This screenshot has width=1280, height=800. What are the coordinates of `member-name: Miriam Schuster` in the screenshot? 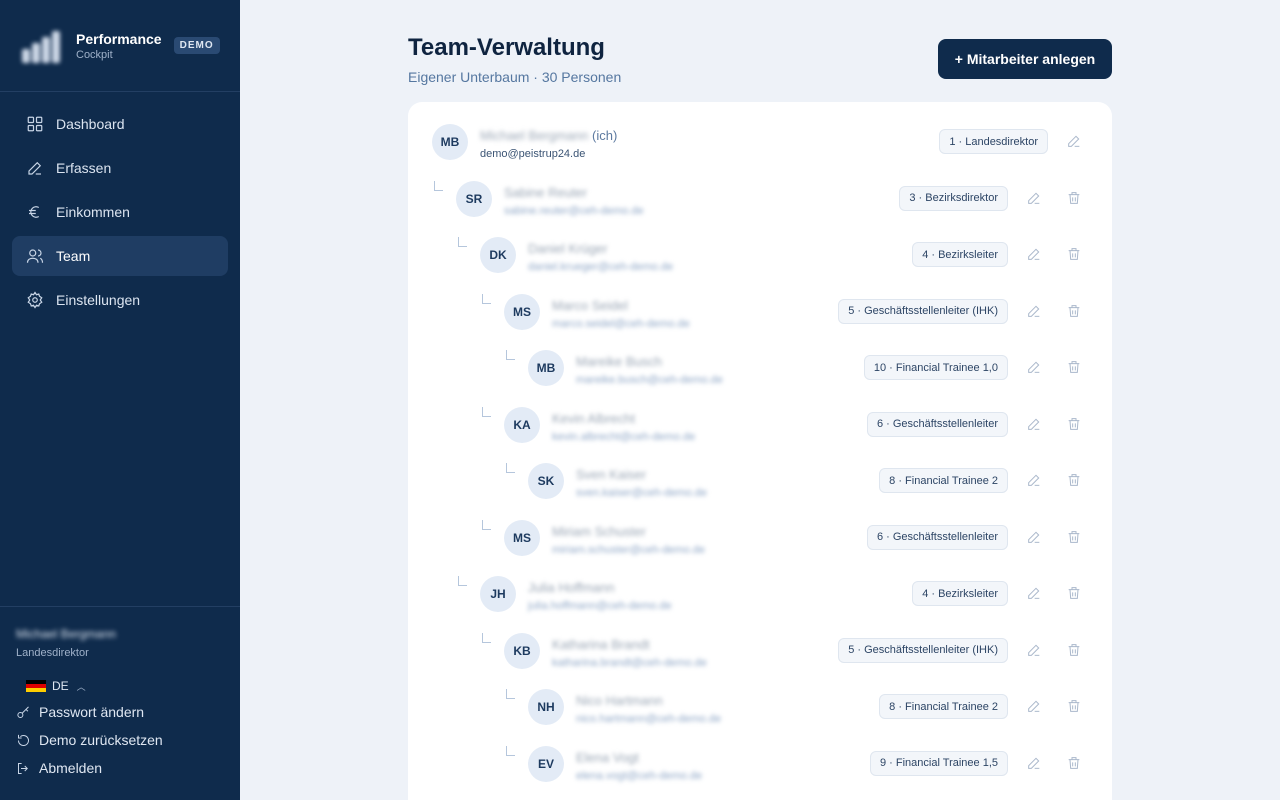 It's located at (599, 531).